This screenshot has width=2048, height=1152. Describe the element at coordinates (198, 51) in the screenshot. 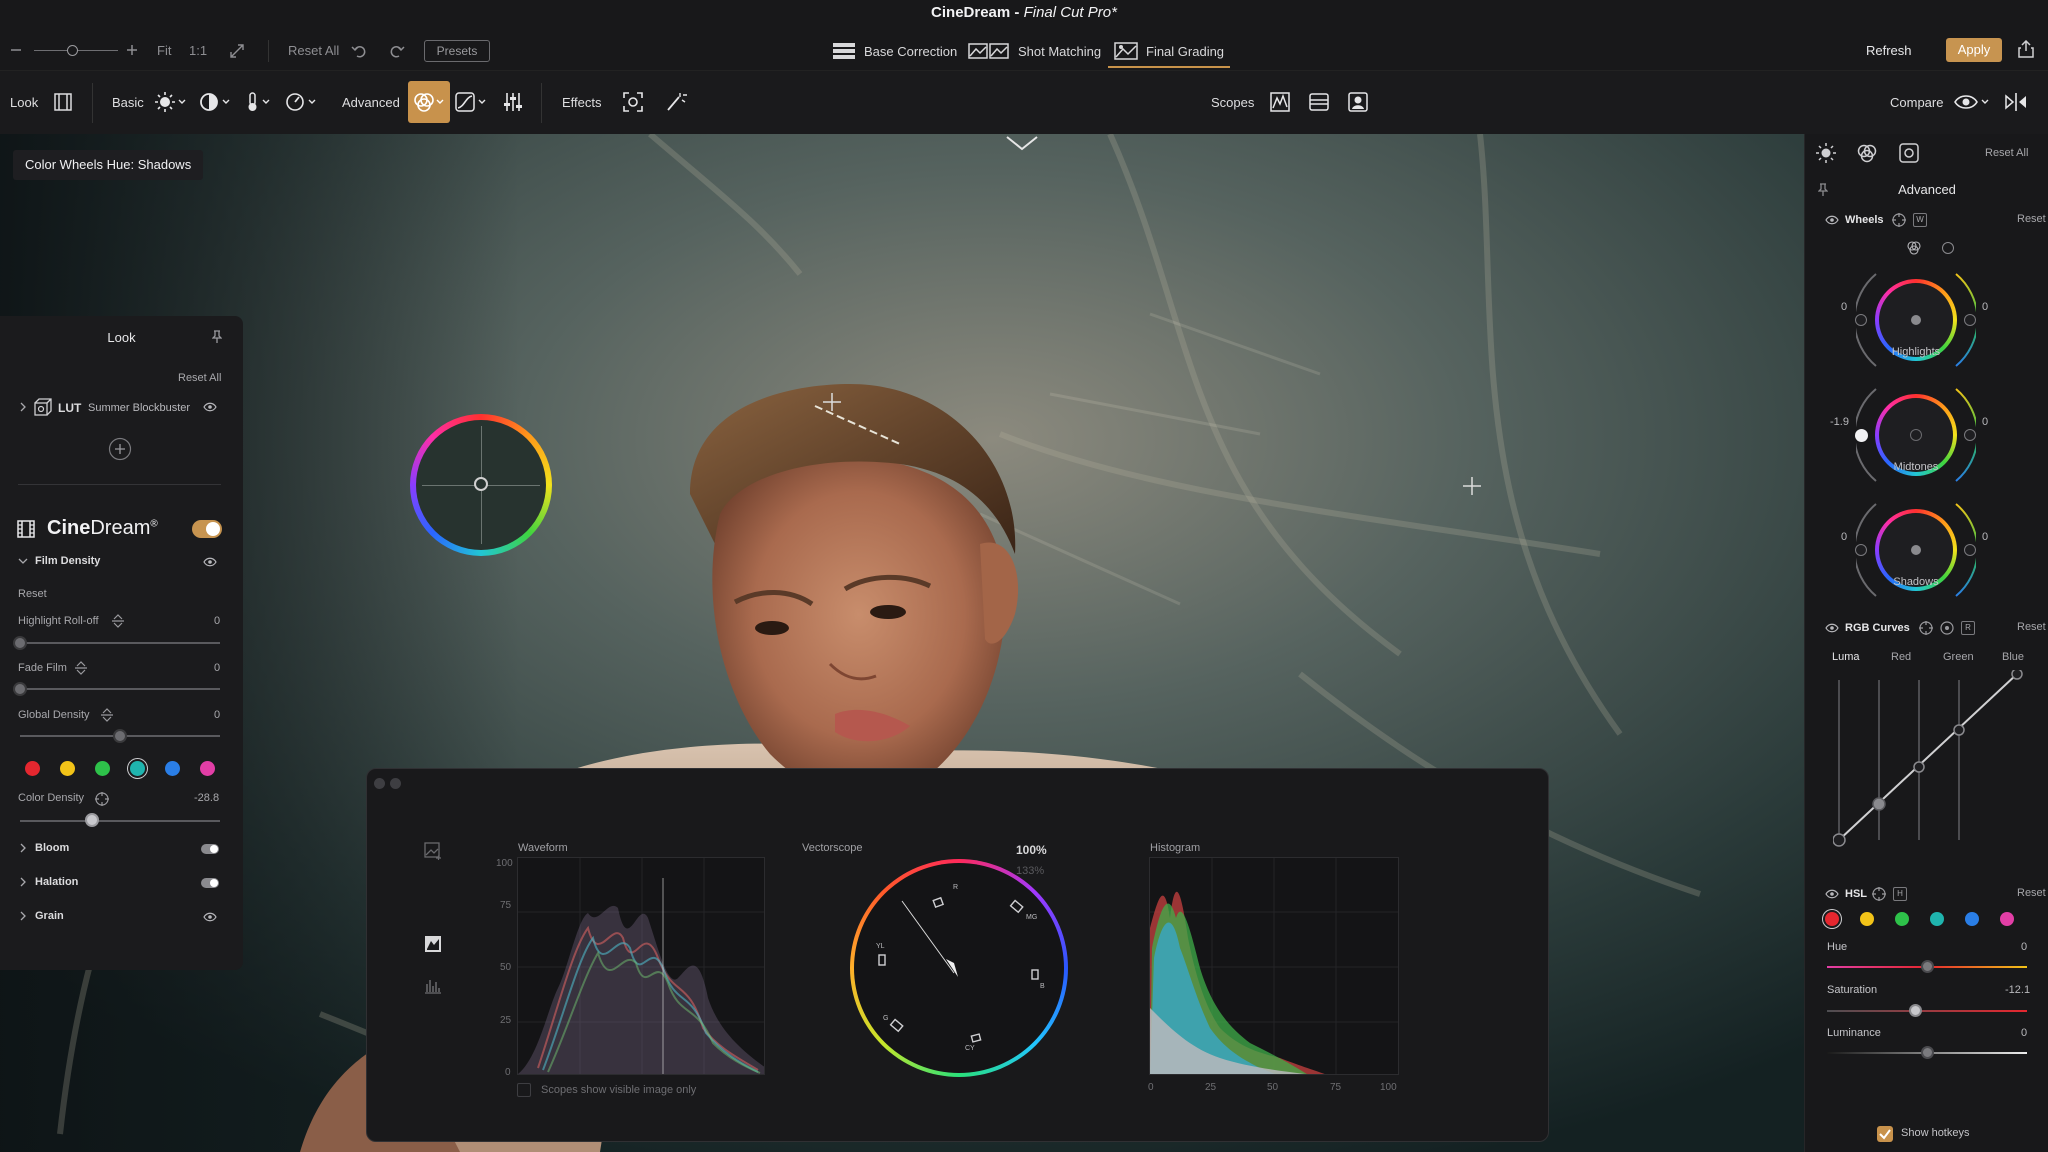

I see `zoom-one-to-one-button: 1:1` at that location.